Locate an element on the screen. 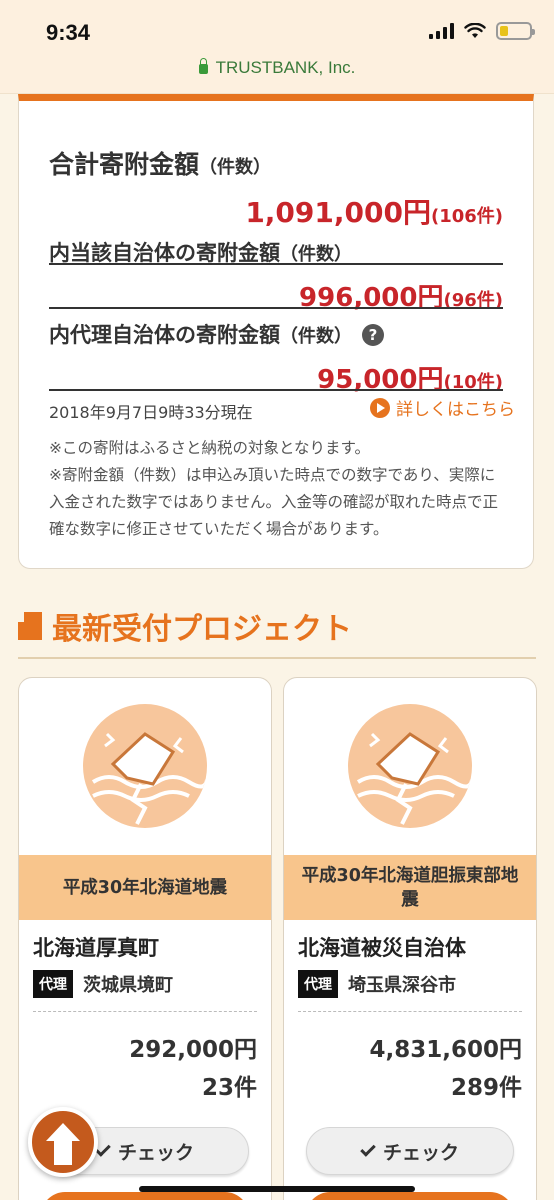  battery-icon is located at coordinates (515, 31).